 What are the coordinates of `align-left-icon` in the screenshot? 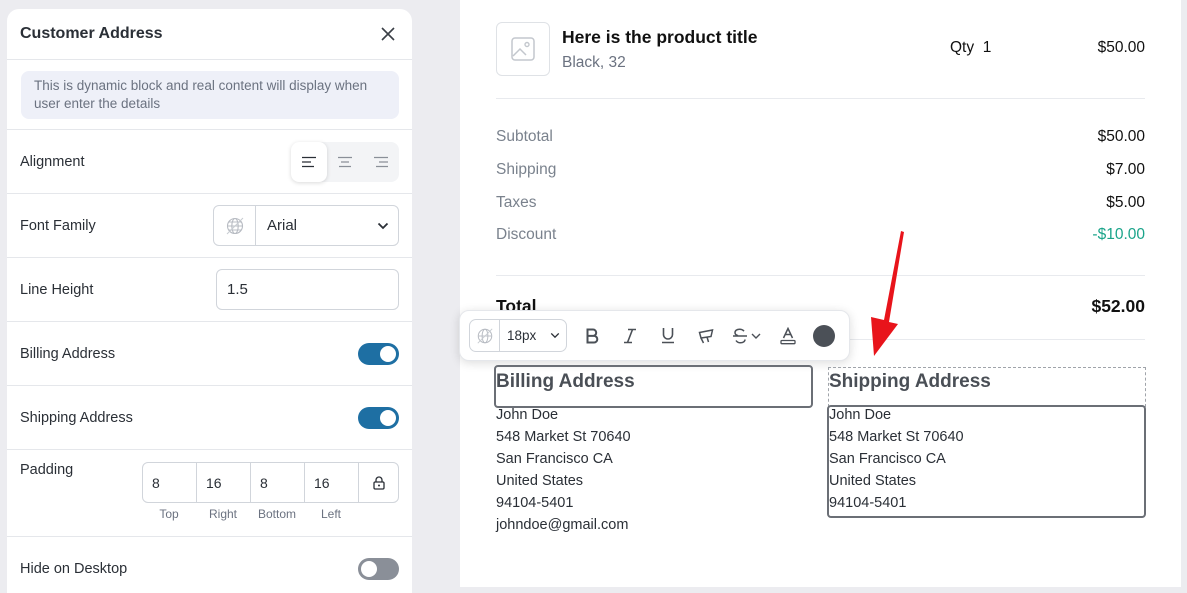 It's located at (309, 161).